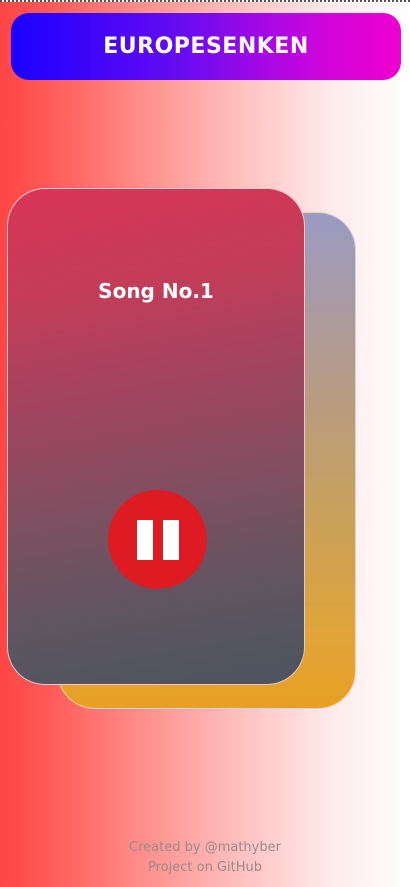  Describe the element at coordinates (205, 1) in the screenshot. I see `top-border-line` at that location.